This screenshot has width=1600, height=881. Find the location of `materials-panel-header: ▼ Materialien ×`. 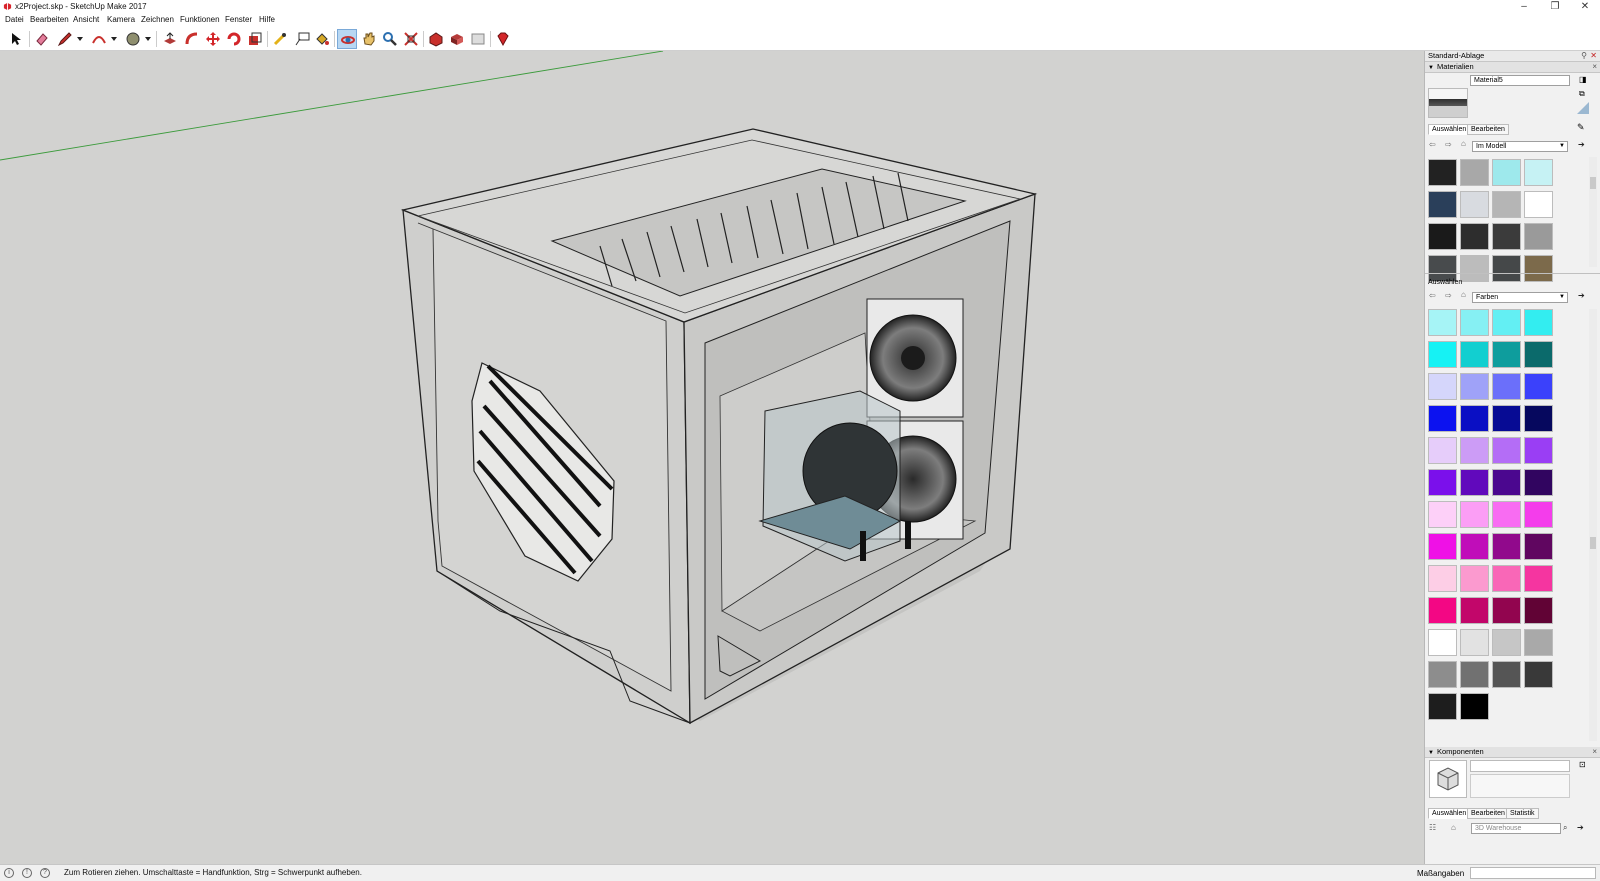

materials-panel-header: ▼ Materialien × is located at coordinates (1512, 67).